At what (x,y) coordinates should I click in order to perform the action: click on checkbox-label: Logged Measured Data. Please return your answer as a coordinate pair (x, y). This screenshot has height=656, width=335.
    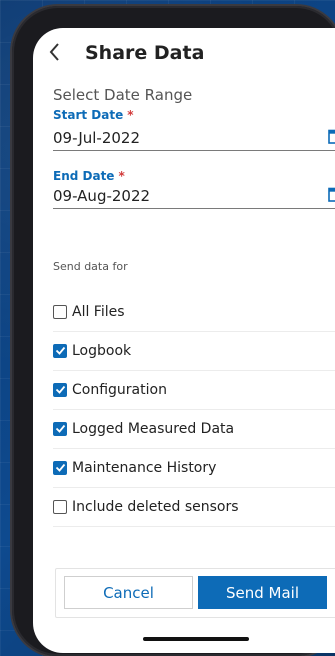
    Looking at the image, I should click on (153, 428).